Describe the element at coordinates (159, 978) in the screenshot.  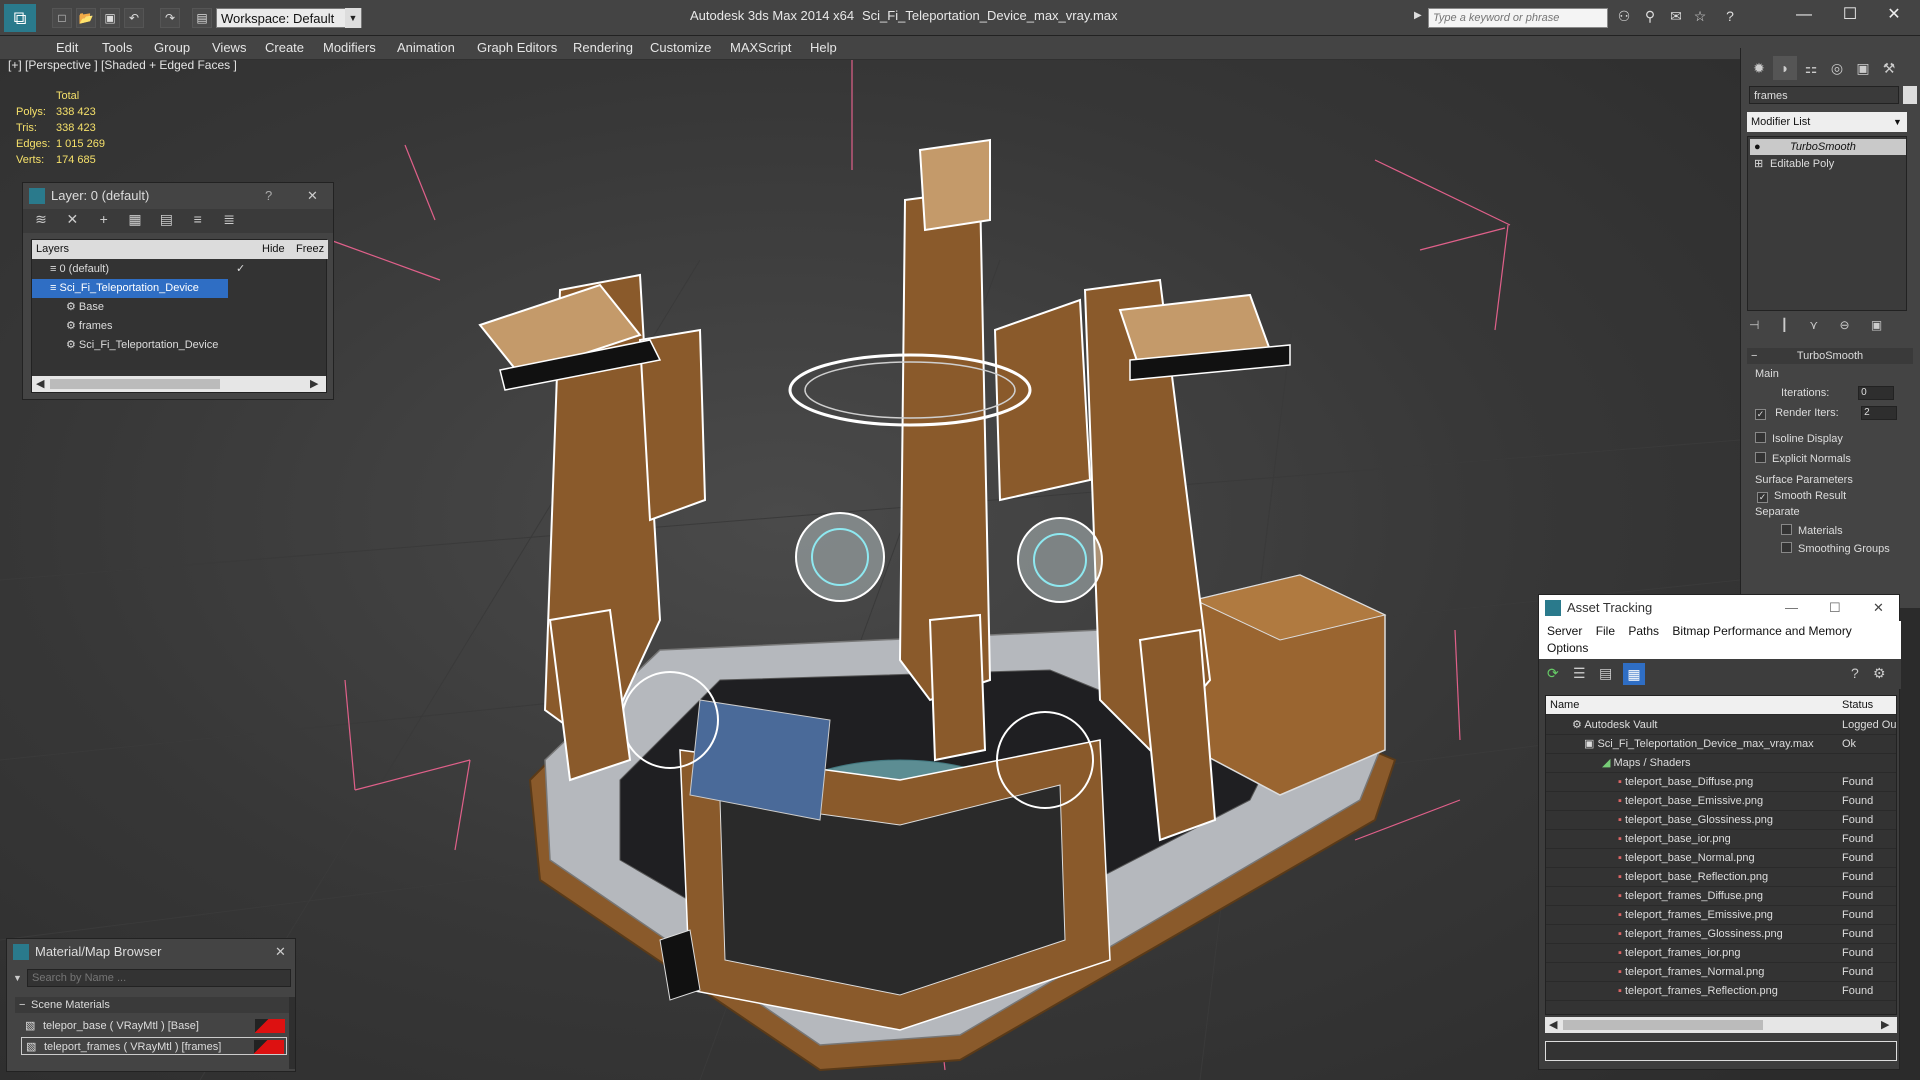
I see `material-search-input` at that location.